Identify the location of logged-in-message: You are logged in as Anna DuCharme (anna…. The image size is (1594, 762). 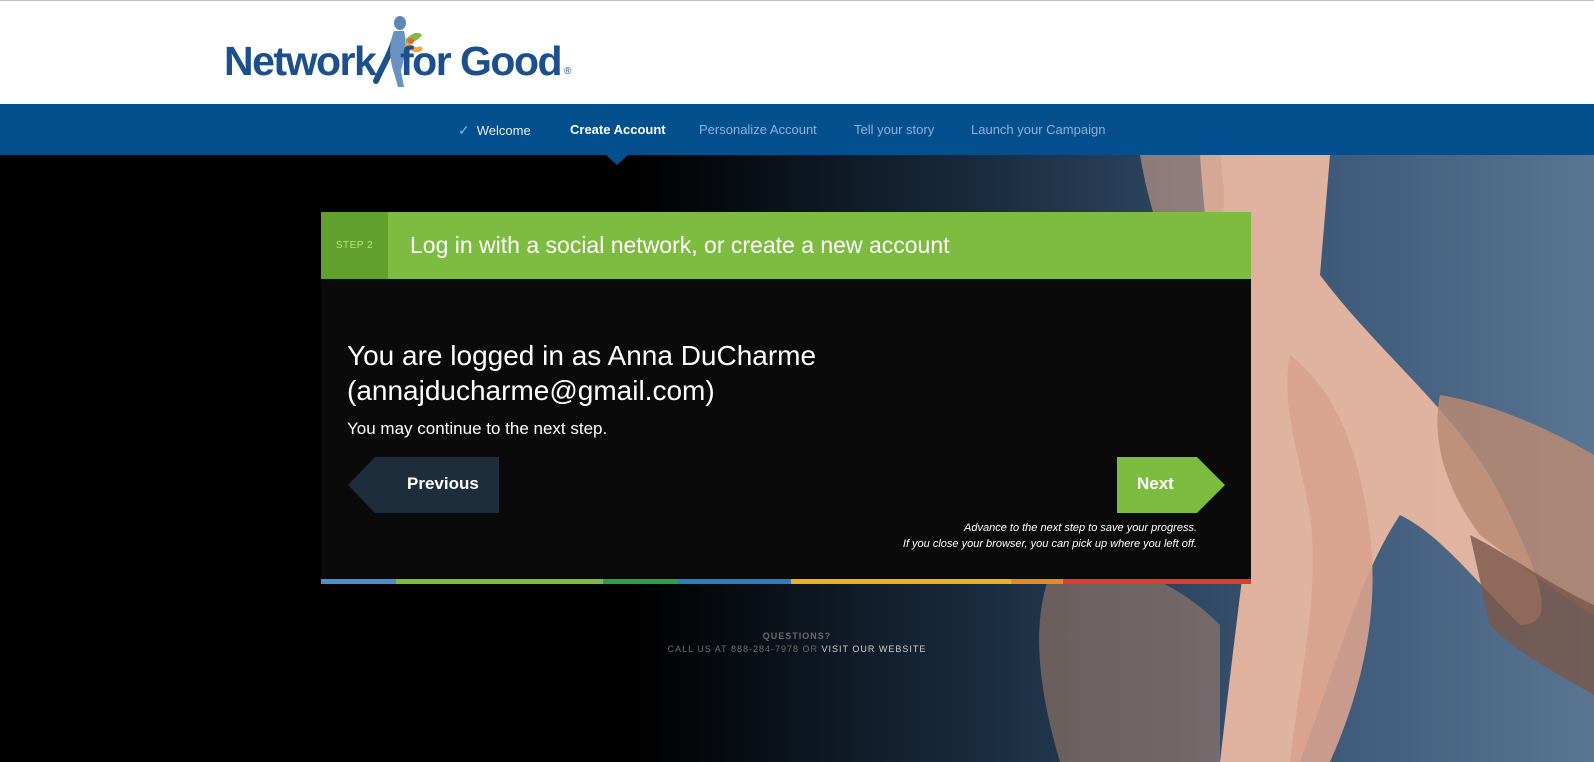
(582, 373).